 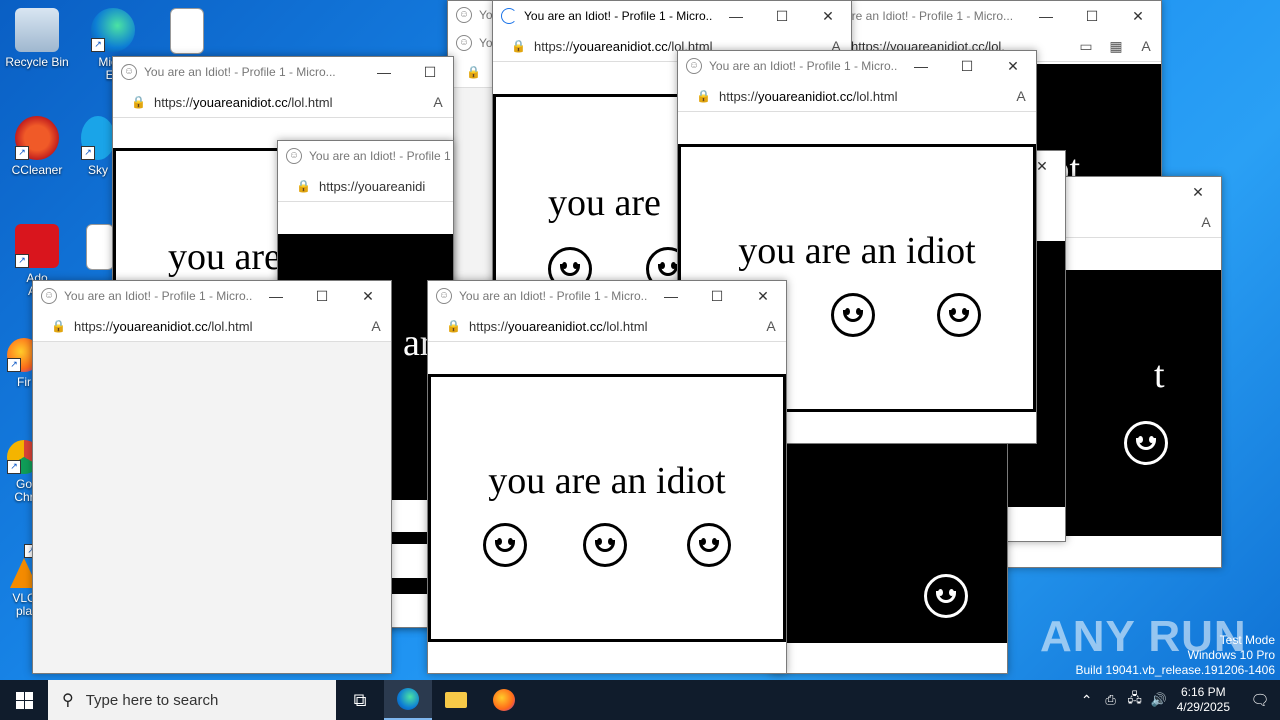 I want to click on taskbar-firefox-button, so click(x=504, y=700).